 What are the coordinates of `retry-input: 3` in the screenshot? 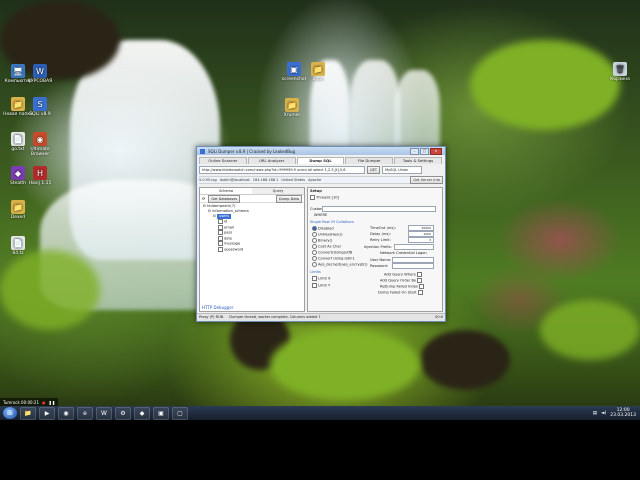 It's located at (421, 240).